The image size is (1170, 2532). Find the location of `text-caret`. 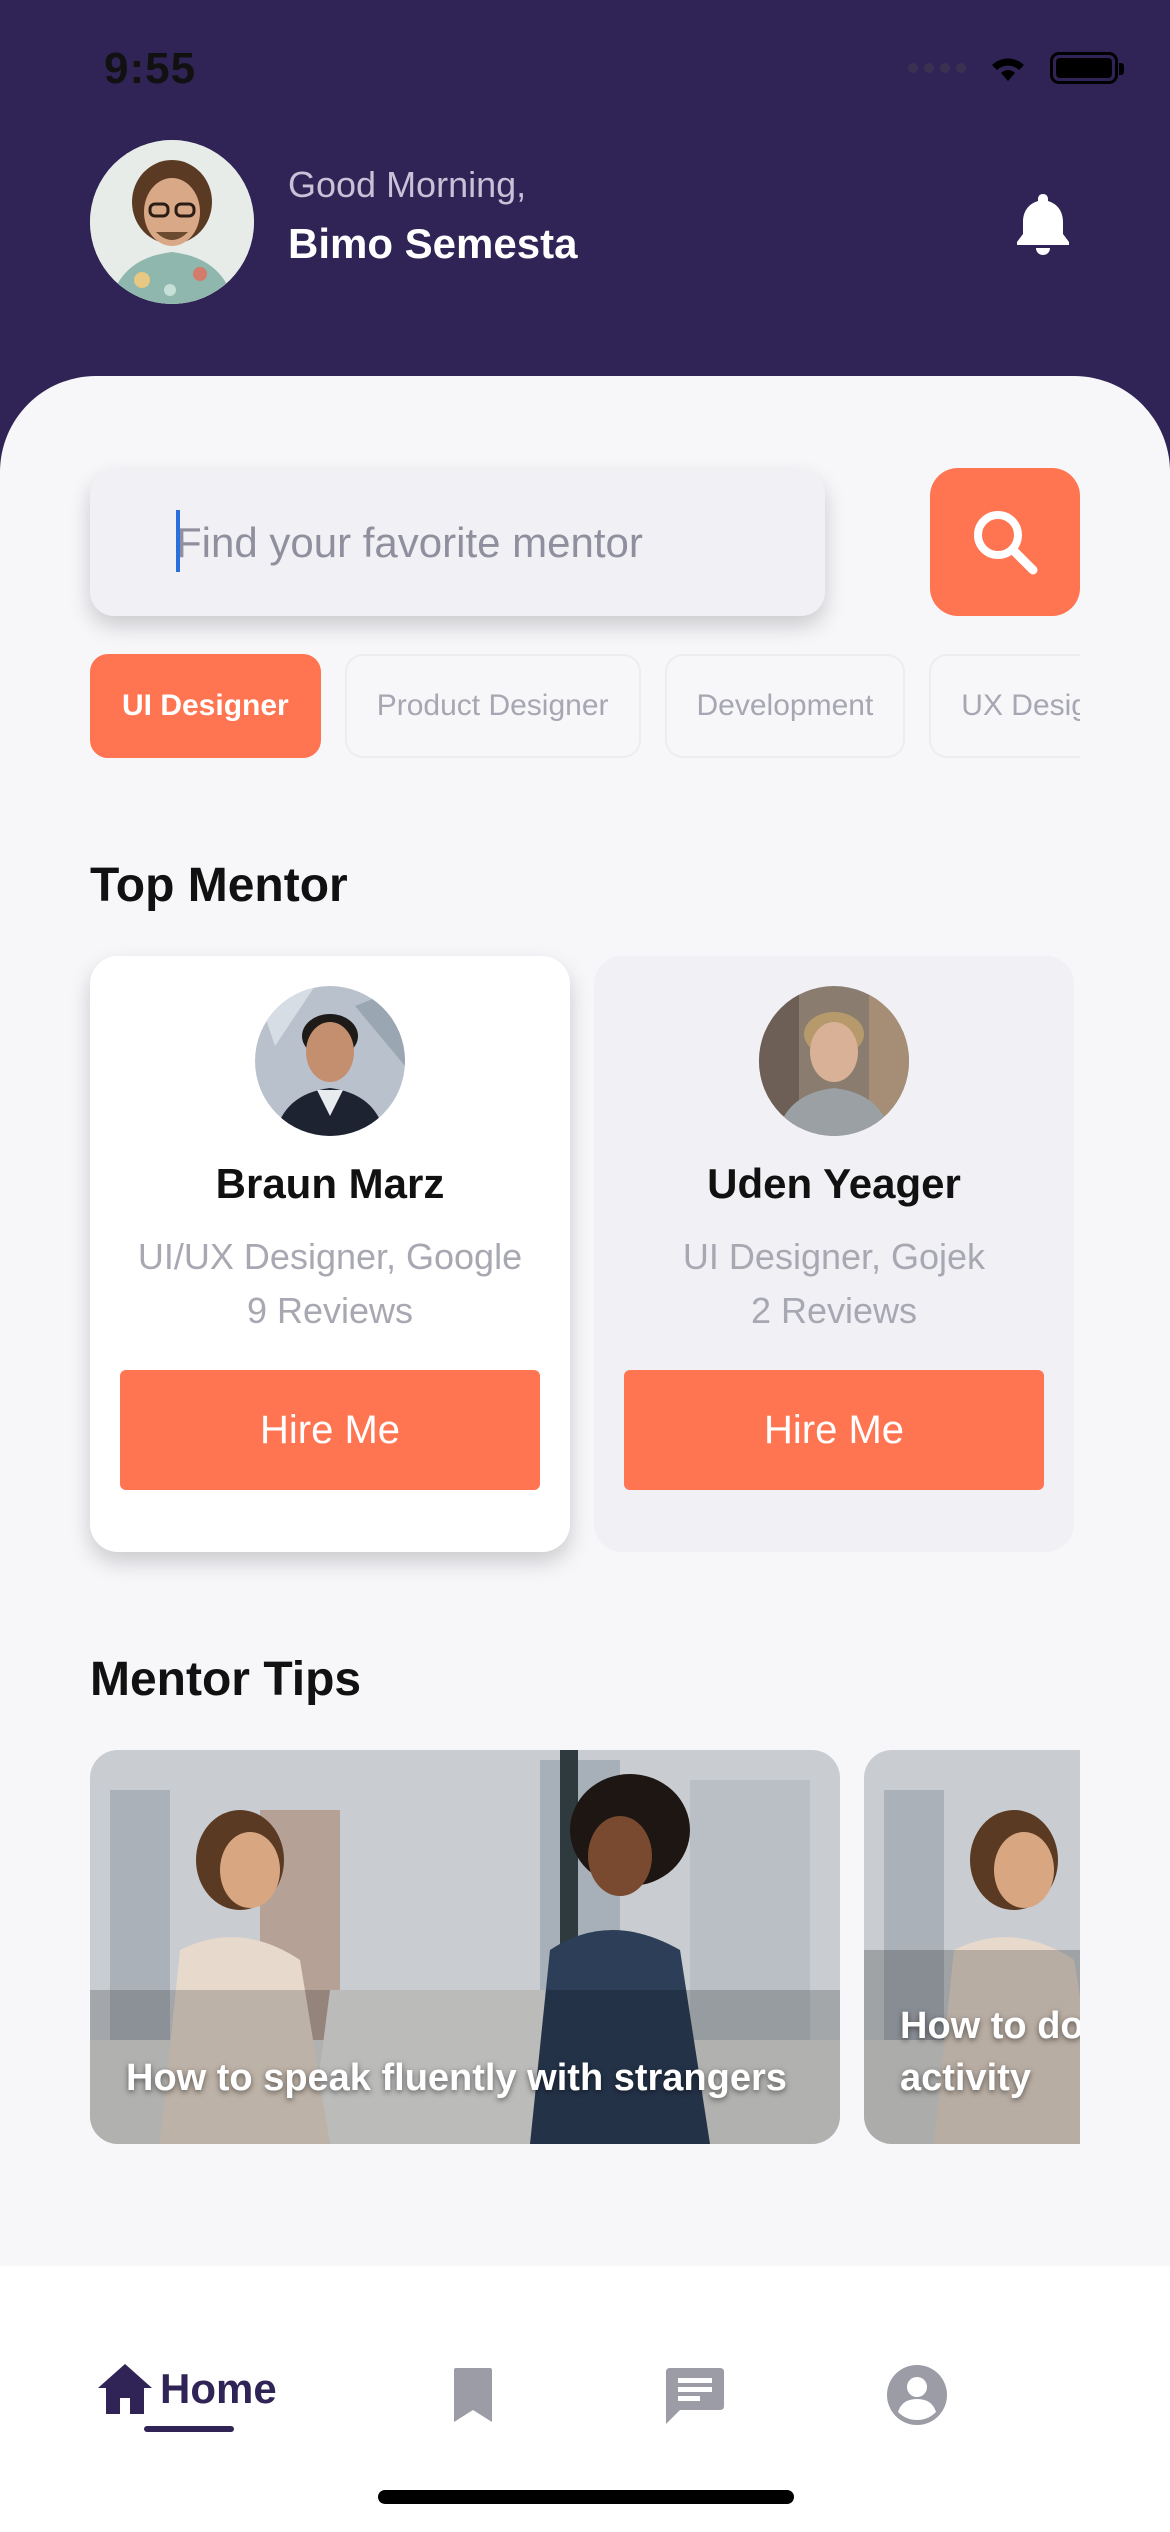

text-caret is located at coordinates (178, 541).